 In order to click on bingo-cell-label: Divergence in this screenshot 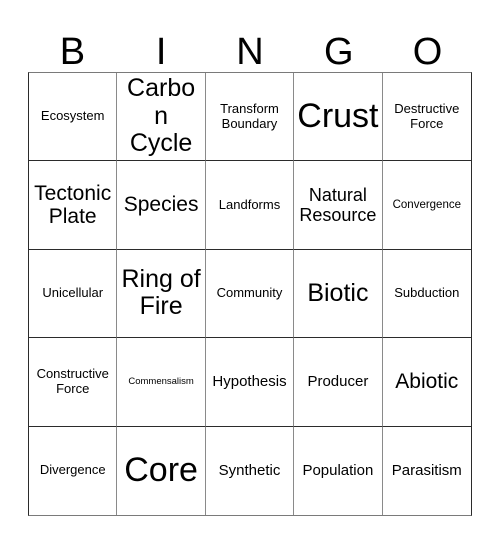, I will do `click(72, 470)`.